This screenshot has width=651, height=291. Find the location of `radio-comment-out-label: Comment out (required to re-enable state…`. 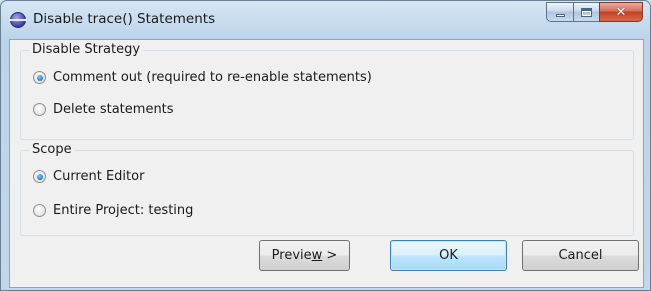

radio-comment-out-label: Comment out (required to re-enable state… is located at coordinates (212, 77).